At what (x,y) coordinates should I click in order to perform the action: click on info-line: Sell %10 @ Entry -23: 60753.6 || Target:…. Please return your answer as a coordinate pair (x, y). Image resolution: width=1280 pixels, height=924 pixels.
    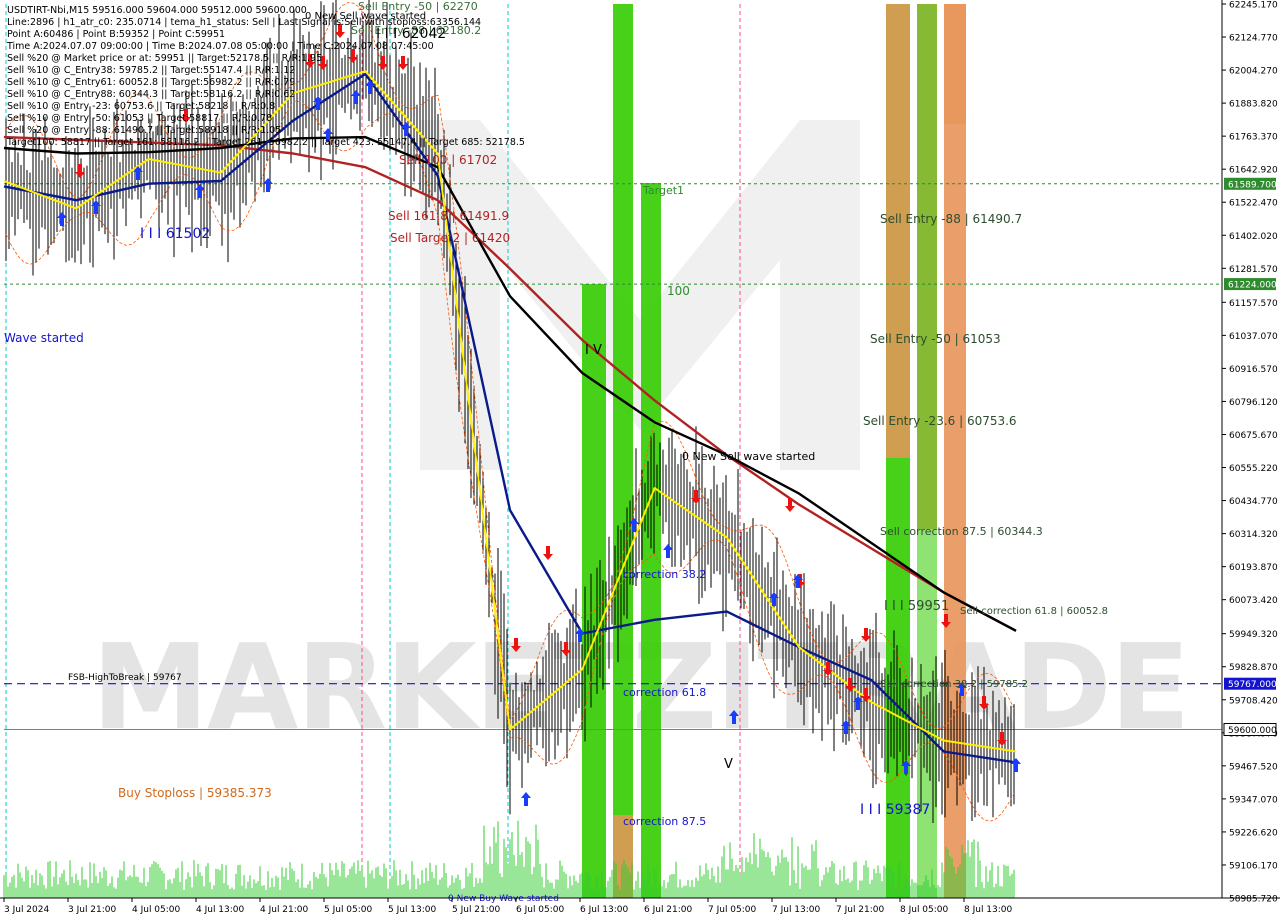
    Looking at the image, I should click on (141, 106).